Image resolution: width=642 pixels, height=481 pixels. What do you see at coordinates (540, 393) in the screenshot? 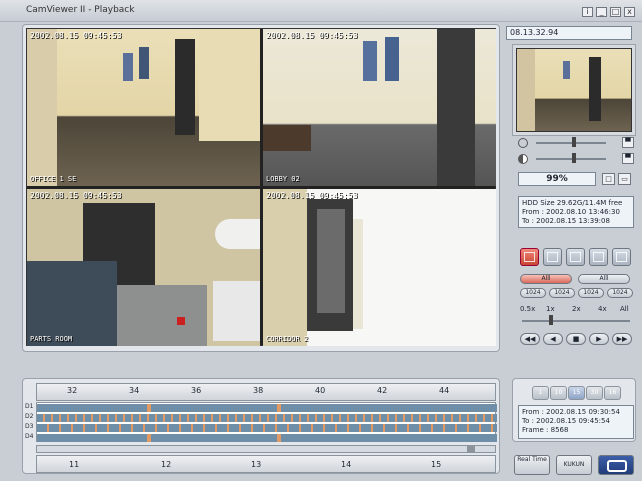
I see `interval-button-1: 1` at bounding box center [540, 393].